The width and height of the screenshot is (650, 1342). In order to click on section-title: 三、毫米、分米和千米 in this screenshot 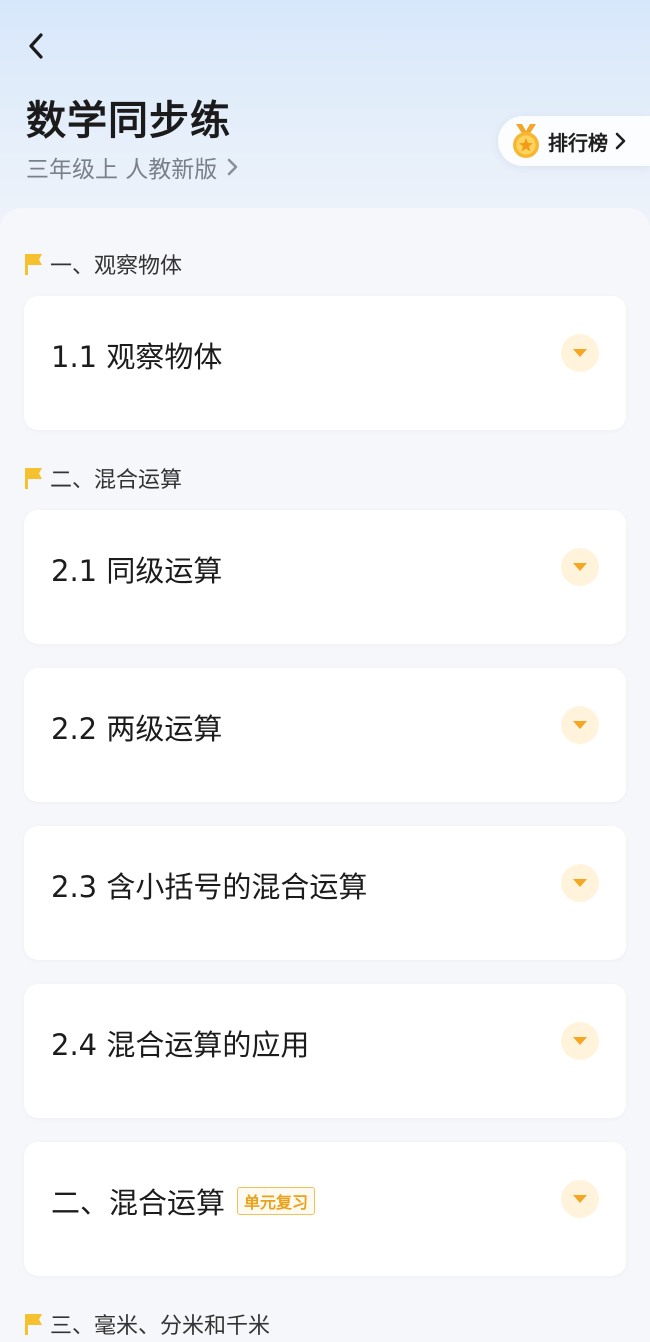, I will do `click(160, 1326)`.